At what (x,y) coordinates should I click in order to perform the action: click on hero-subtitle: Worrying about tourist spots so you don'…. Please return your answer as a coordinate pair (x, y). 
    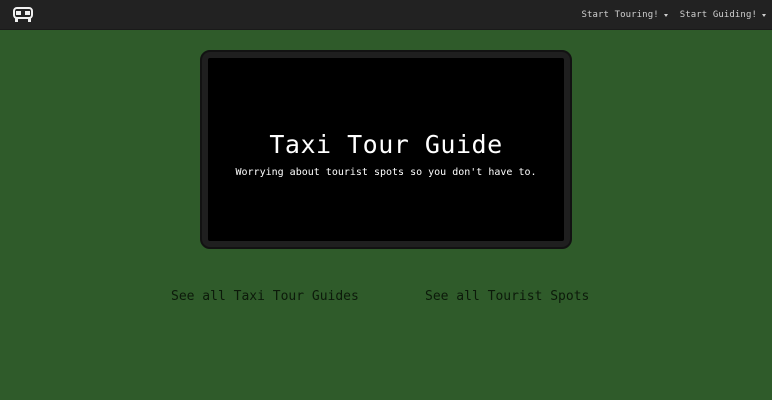
    Looking at the image, I should click on (386, 172).